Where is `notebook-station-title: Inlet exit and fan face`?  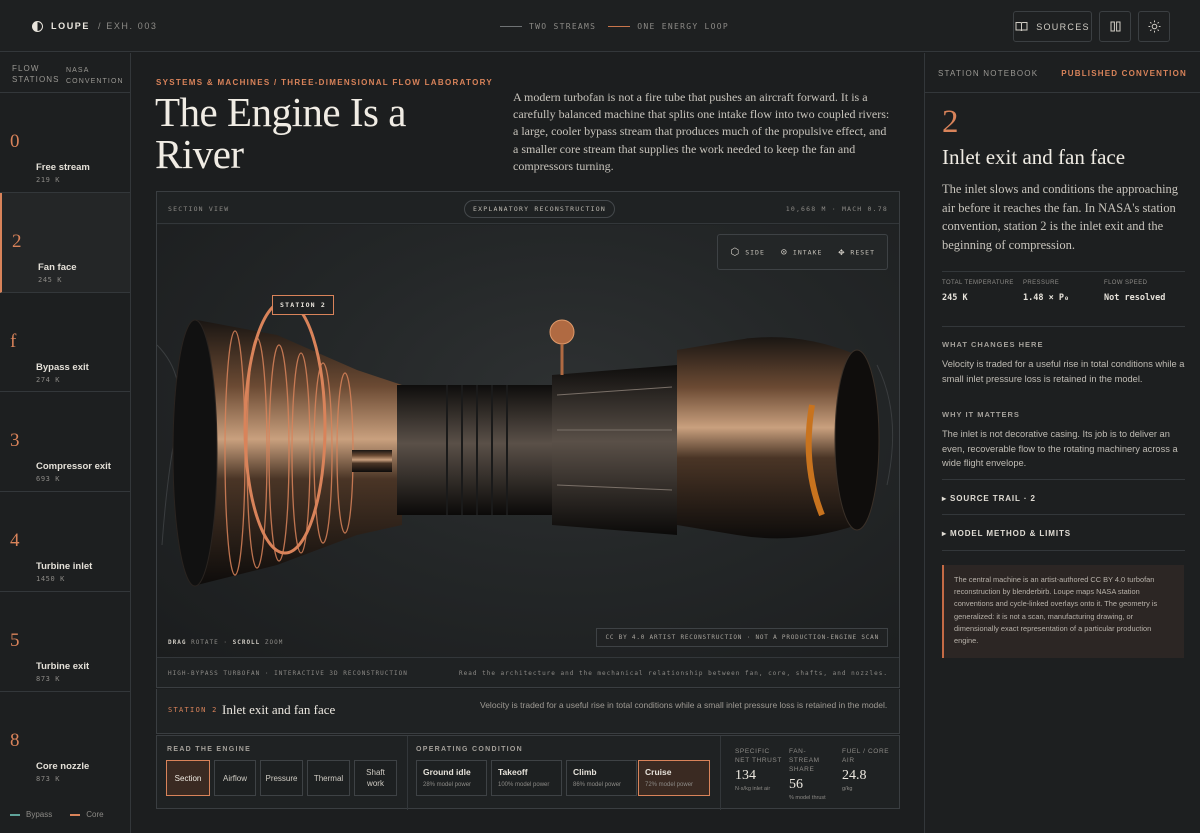 notebook-station-title: Inlet exit and fan face is located at coordinates (1034, 157).